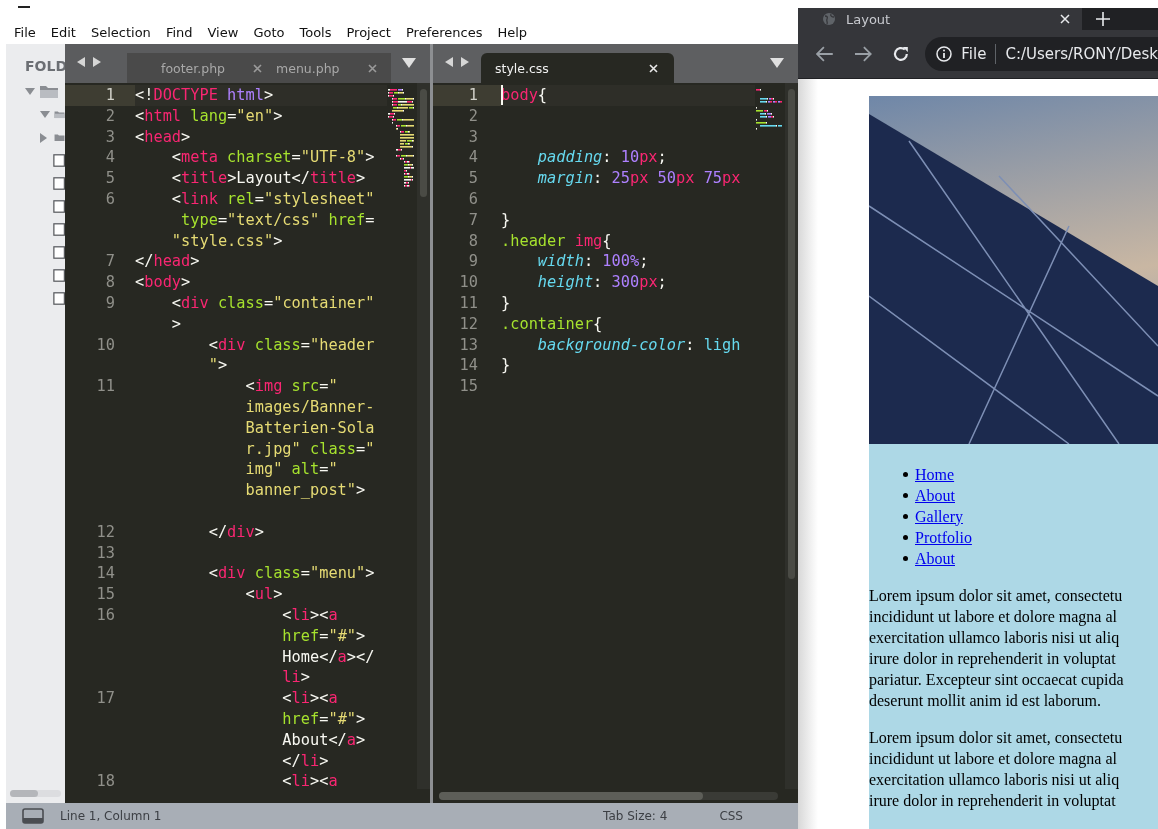 The image size is (1158, 829). Describe the element at coordinates (100, 95) in the screenshot. I see `line-number: 1` at that location.